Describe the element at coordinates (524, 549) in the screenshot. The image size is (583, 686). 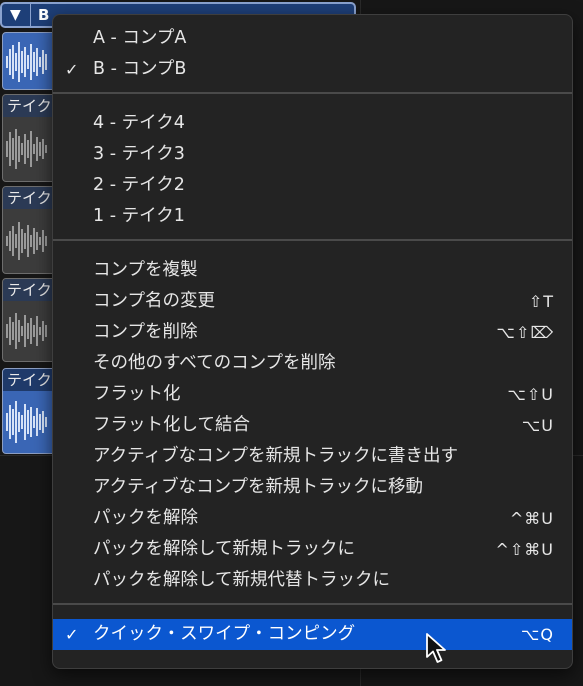
I see `keyboard-shortcut: ^⇧⌘U` at that location.